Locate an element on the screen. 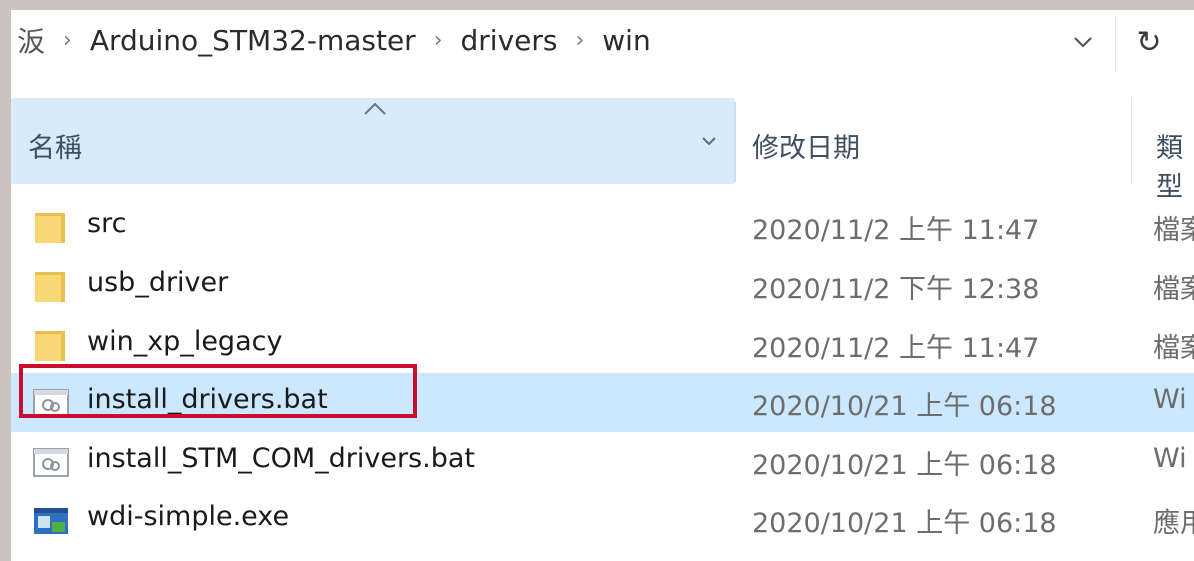  breadcrumb: 汳 › Arduino_STM32-master › drivers › win is located at coordinates (334, 40).